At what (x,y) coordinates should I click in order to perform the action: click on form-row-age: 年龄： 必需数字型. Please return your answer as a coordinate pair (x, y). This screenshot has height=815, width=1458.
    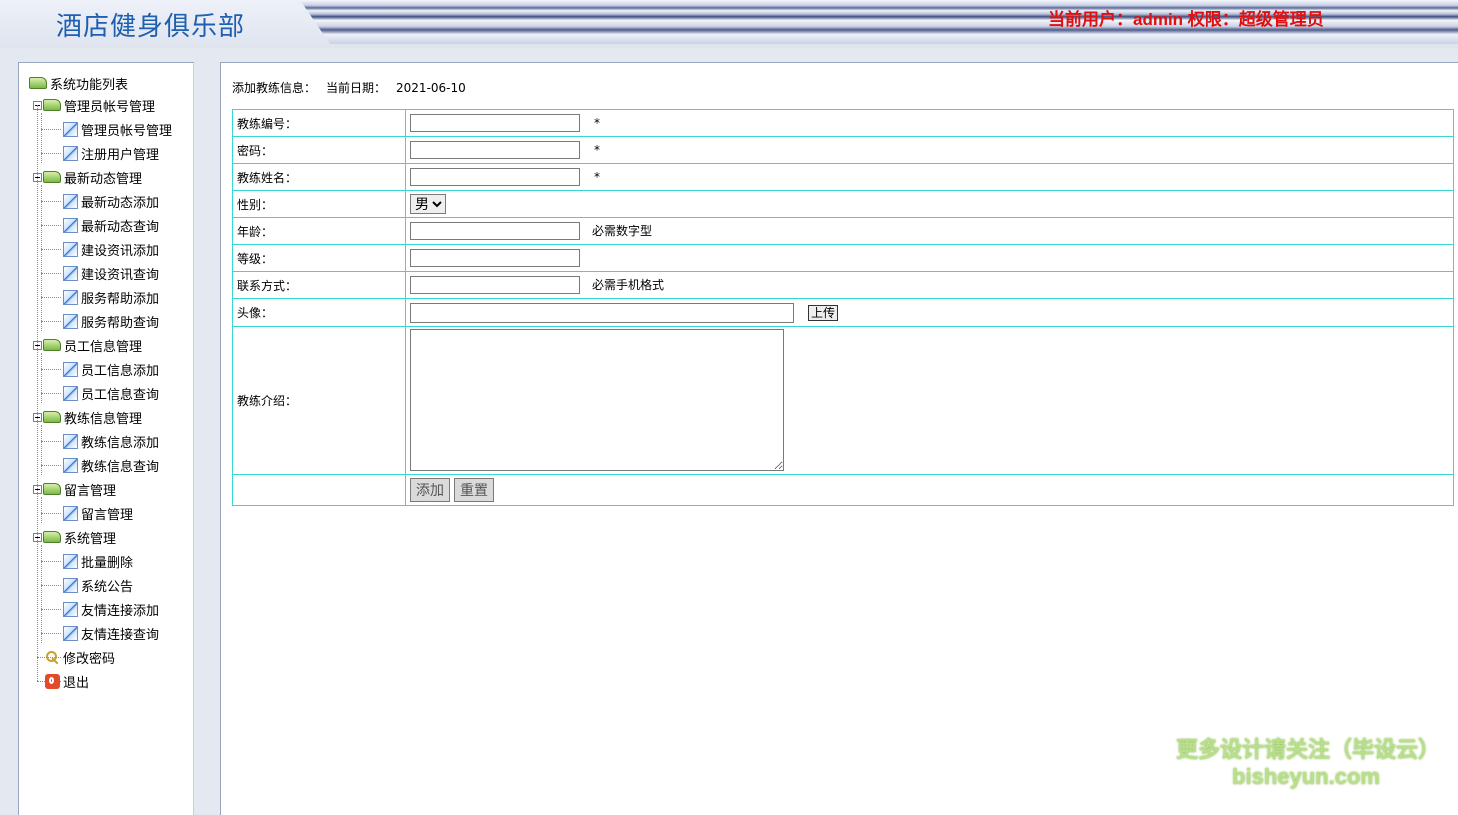
    Looking at the image, I should click on (843, 231).